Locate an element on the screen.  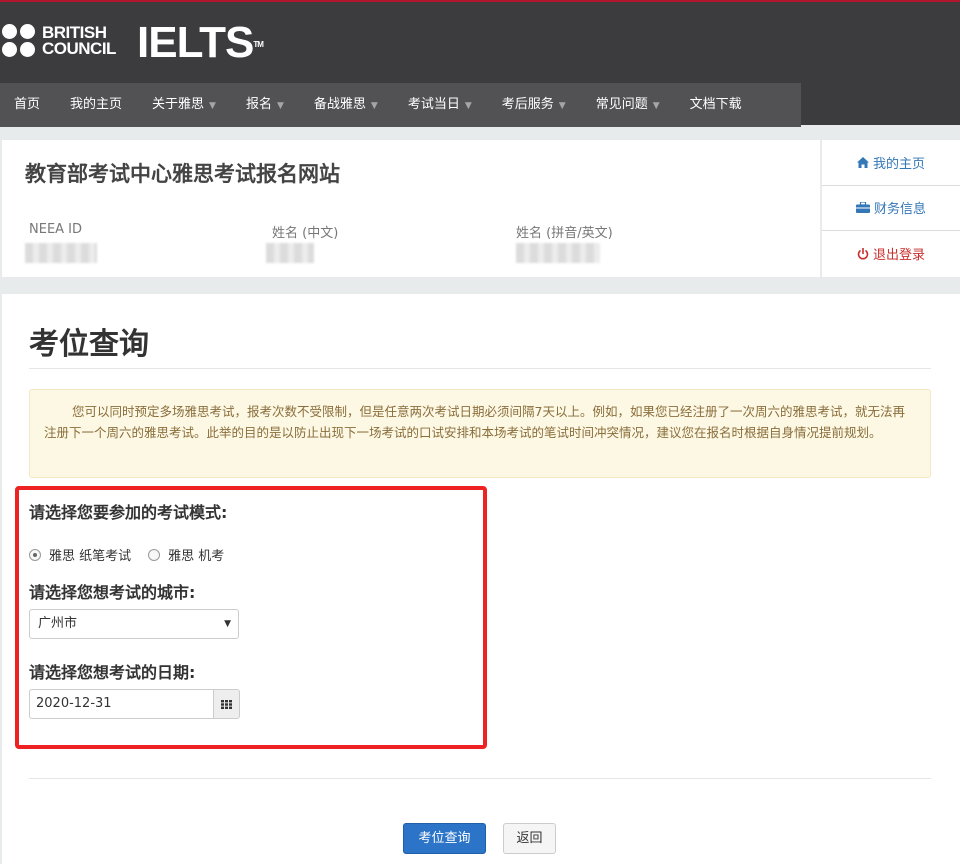
exam-mode-label: 请选择您要参加的考试模式: is located at coordinates (128, 512).